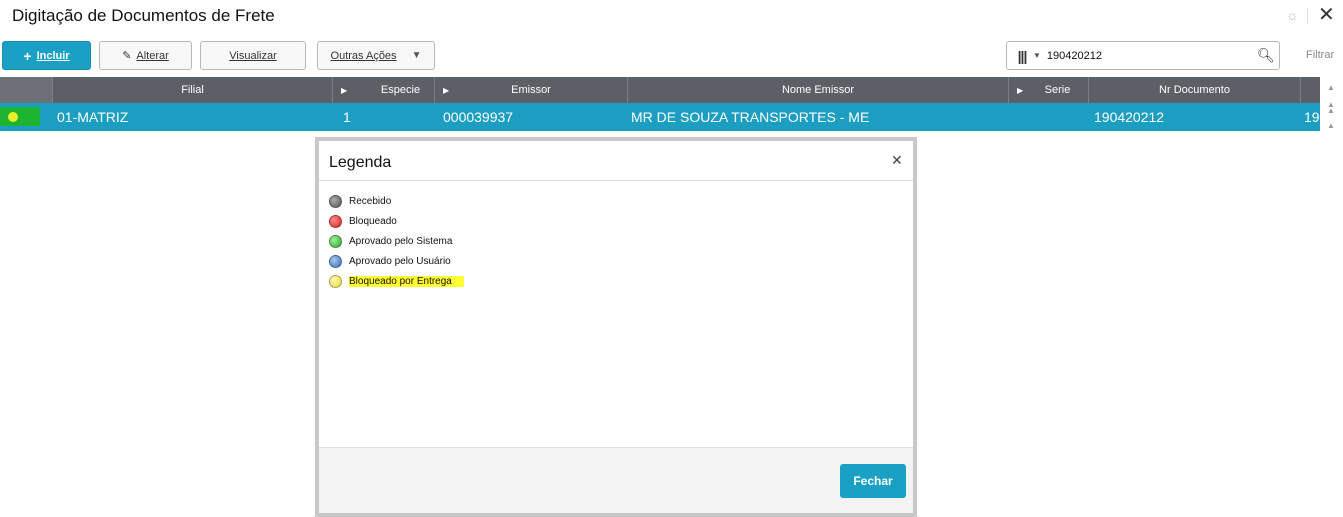 This screenshot has width=1343, height=517. I want to click on status-dot-icon, so click(13, 117).